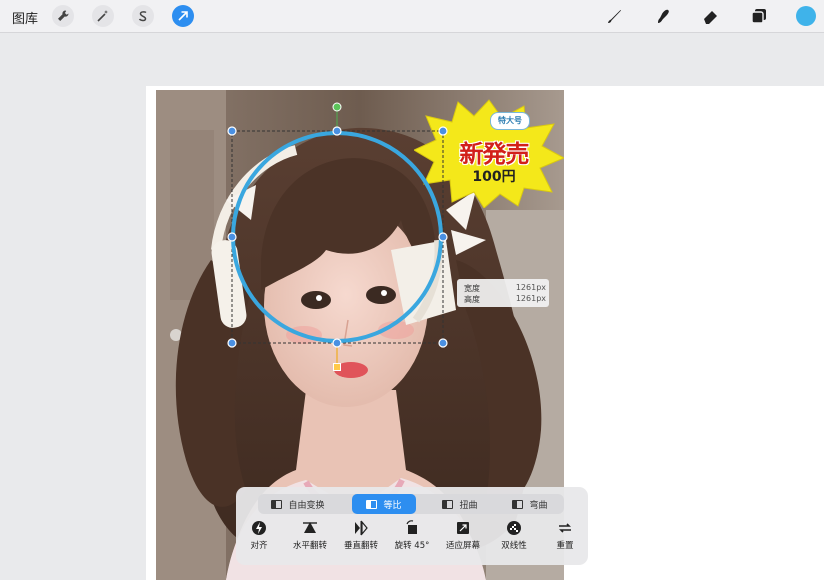 The height and width of the screenshot is (580, 824). What do you see at coordinates (361, 539) in the screenshot?
I see `flip-vertical-button: 垂直翻转` at bounding box center [361, 539].